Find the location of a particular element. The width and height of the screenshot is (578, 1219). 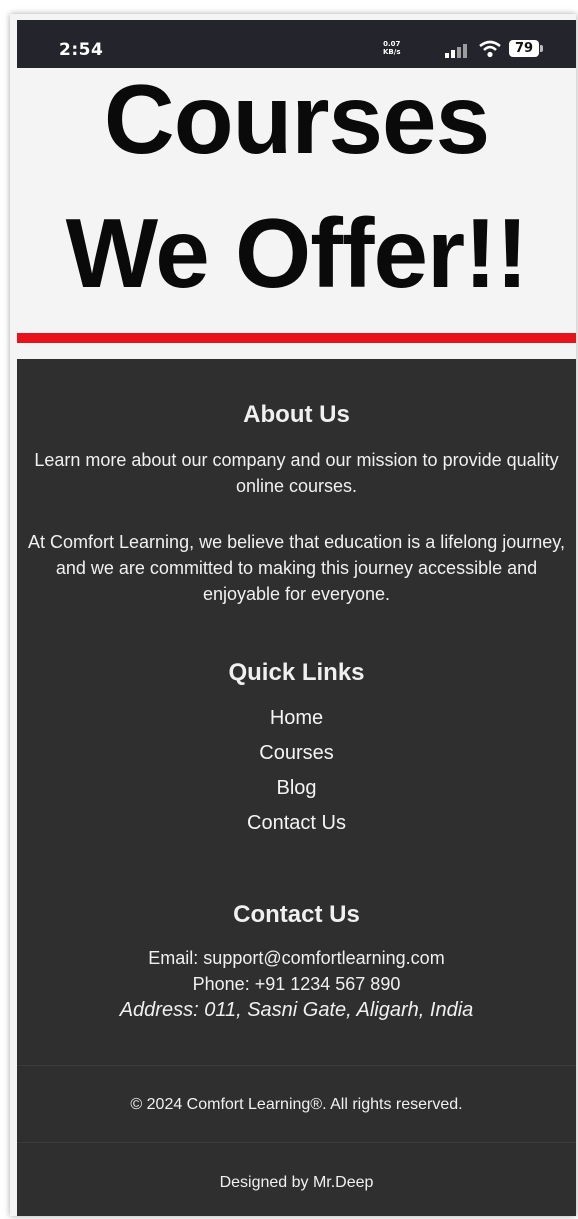

designed-by-text: Designed by Mr.Deep is located at coordinates (296, 1182).